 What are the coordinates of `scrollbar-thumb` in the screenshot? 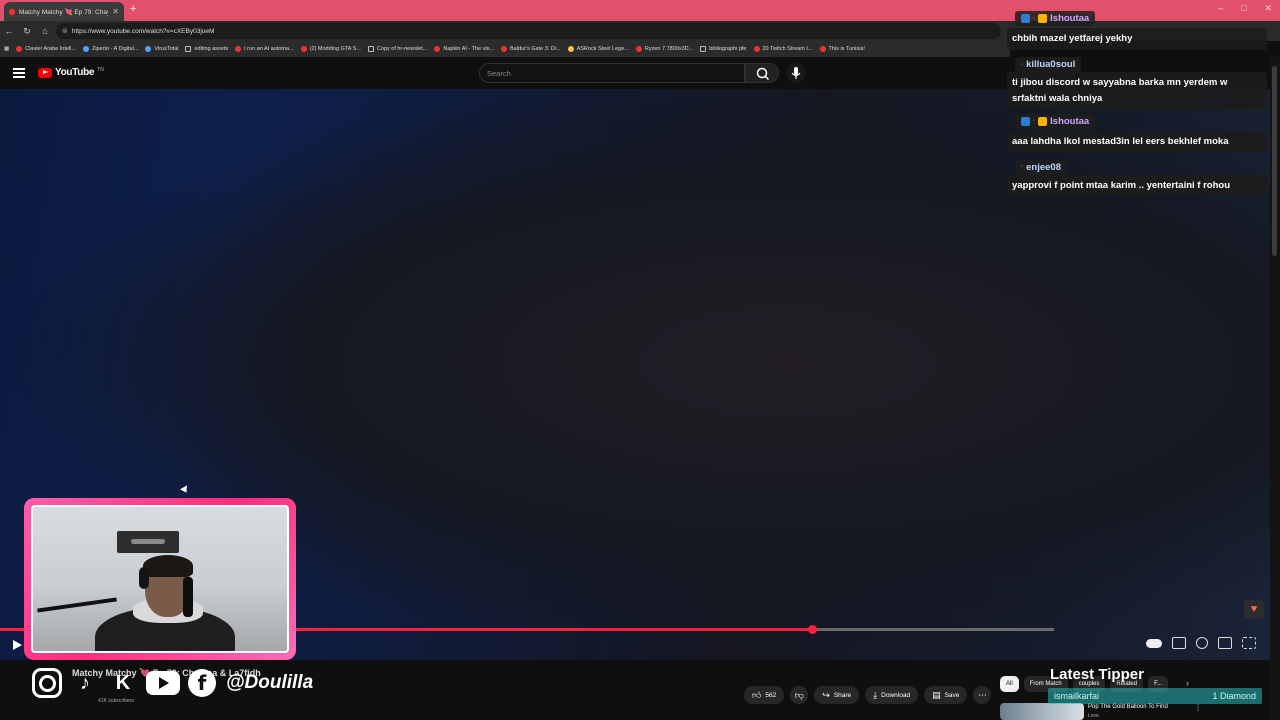 It's located at (1274, 161).